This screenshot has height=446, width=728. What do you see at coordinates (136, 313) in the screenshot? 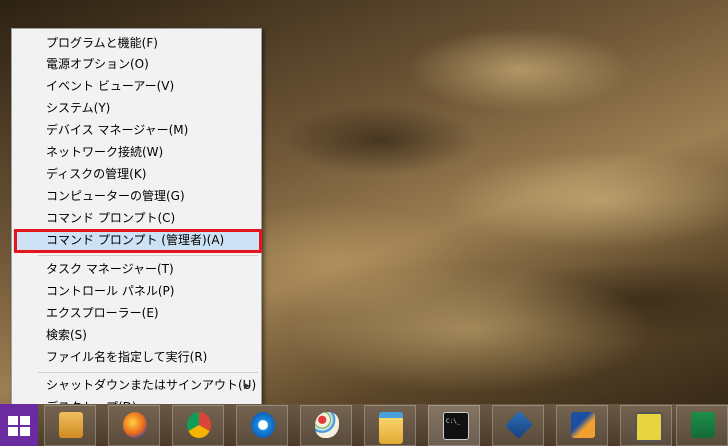
I see `menu-item-file-explorer: エクスプローラー(E)` at bounding box center [136, 313].